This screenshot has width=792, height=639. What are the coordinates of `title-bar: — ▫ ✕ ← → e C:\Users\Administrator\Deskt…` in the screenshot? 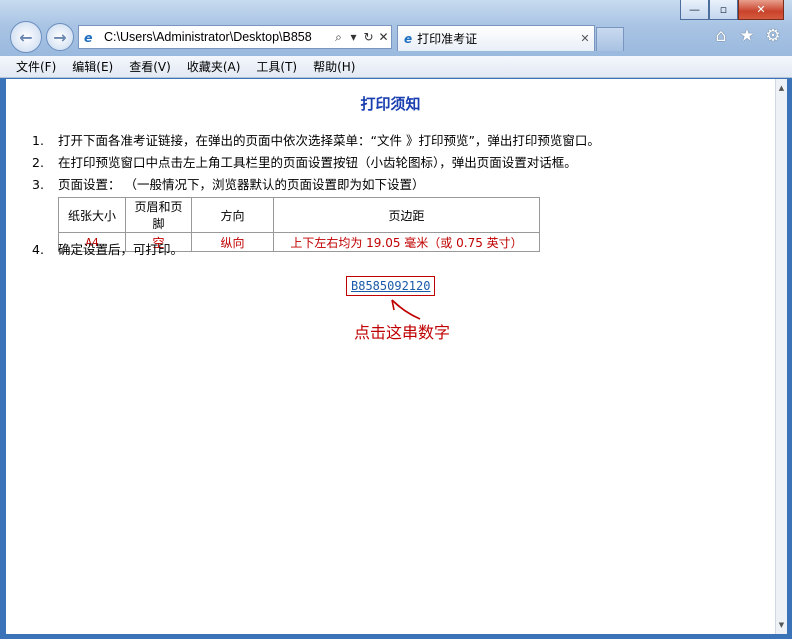 It's located at (396, 28).